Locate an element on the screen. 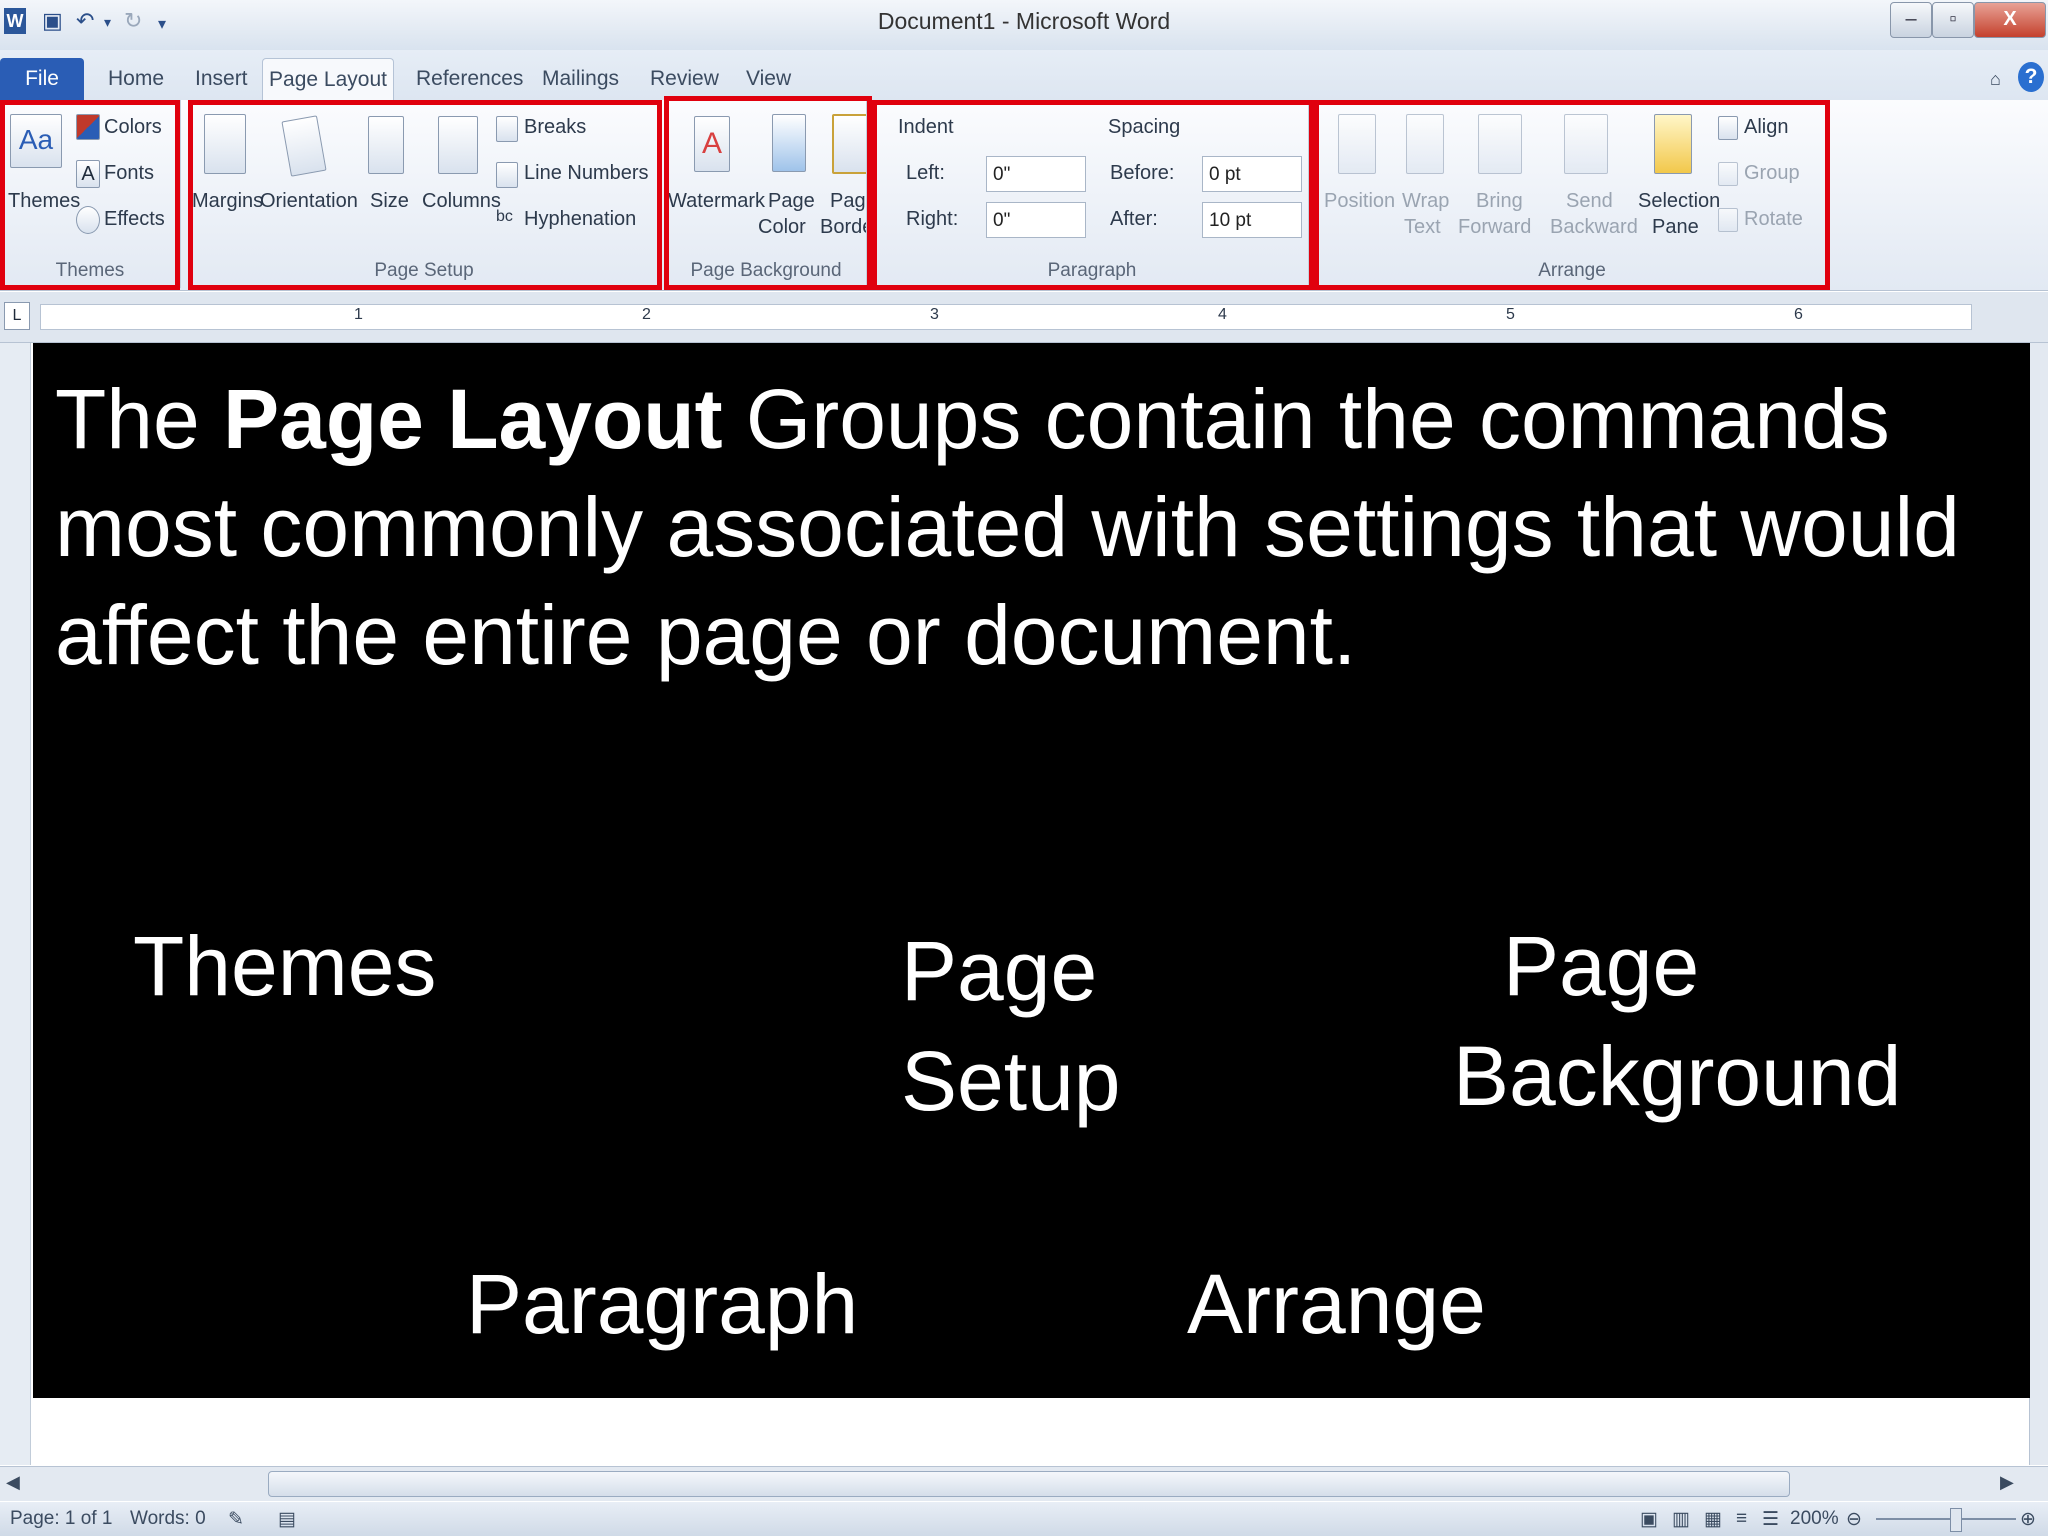  tab-mailings: Mailings is located at coordinates (580, 79).